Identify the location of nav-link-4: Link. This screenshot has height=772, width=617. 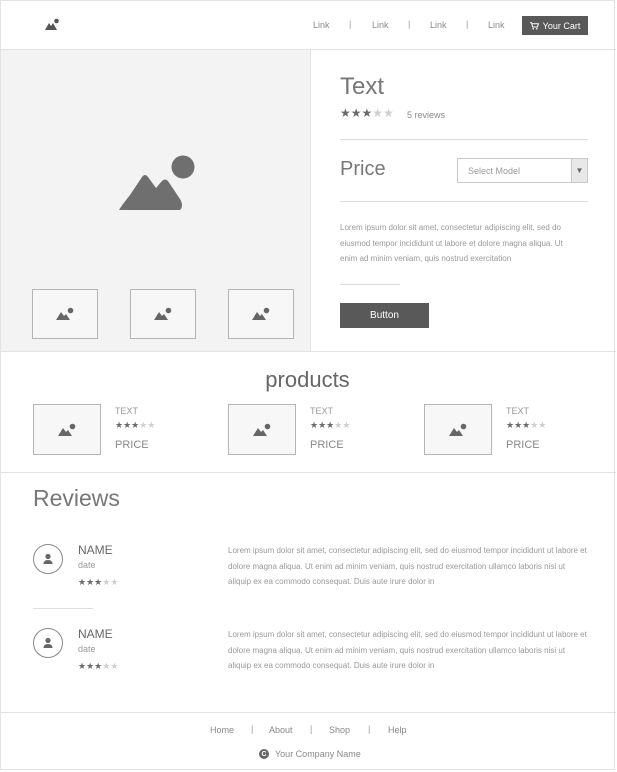
(496, 25).